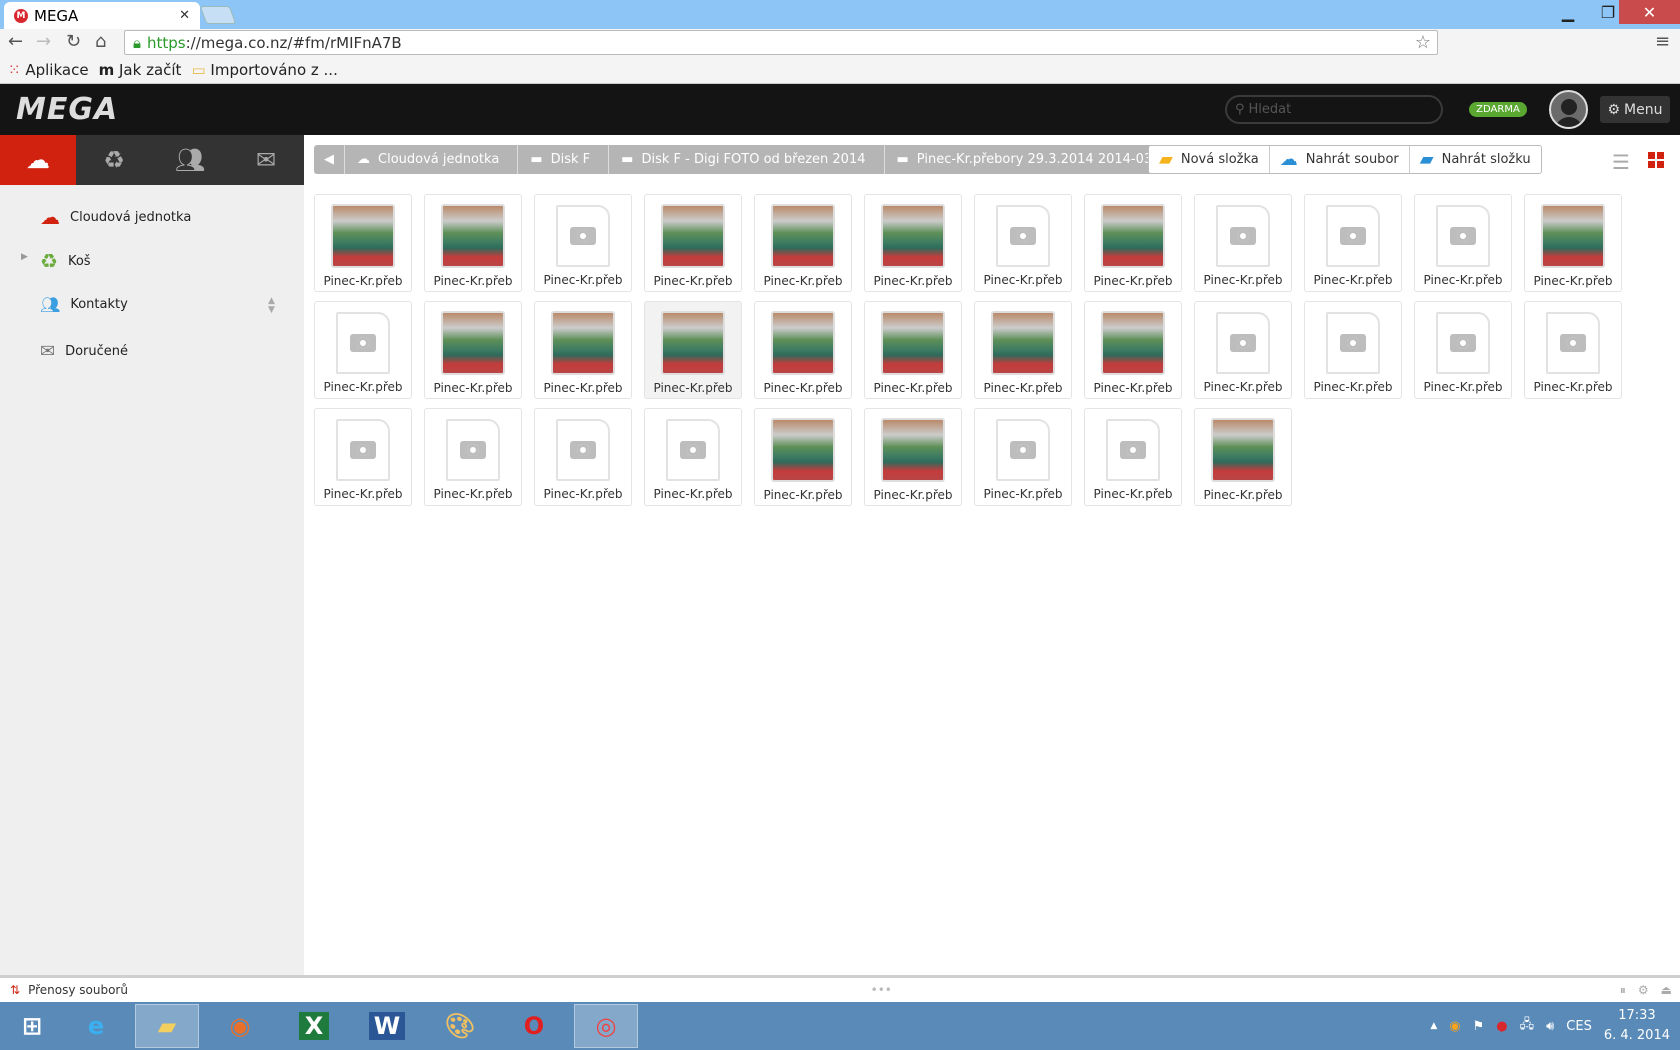 The height and width of the screenshot is (1050, 1680). I want to click on resize-handle: •••, so click(881, 990).